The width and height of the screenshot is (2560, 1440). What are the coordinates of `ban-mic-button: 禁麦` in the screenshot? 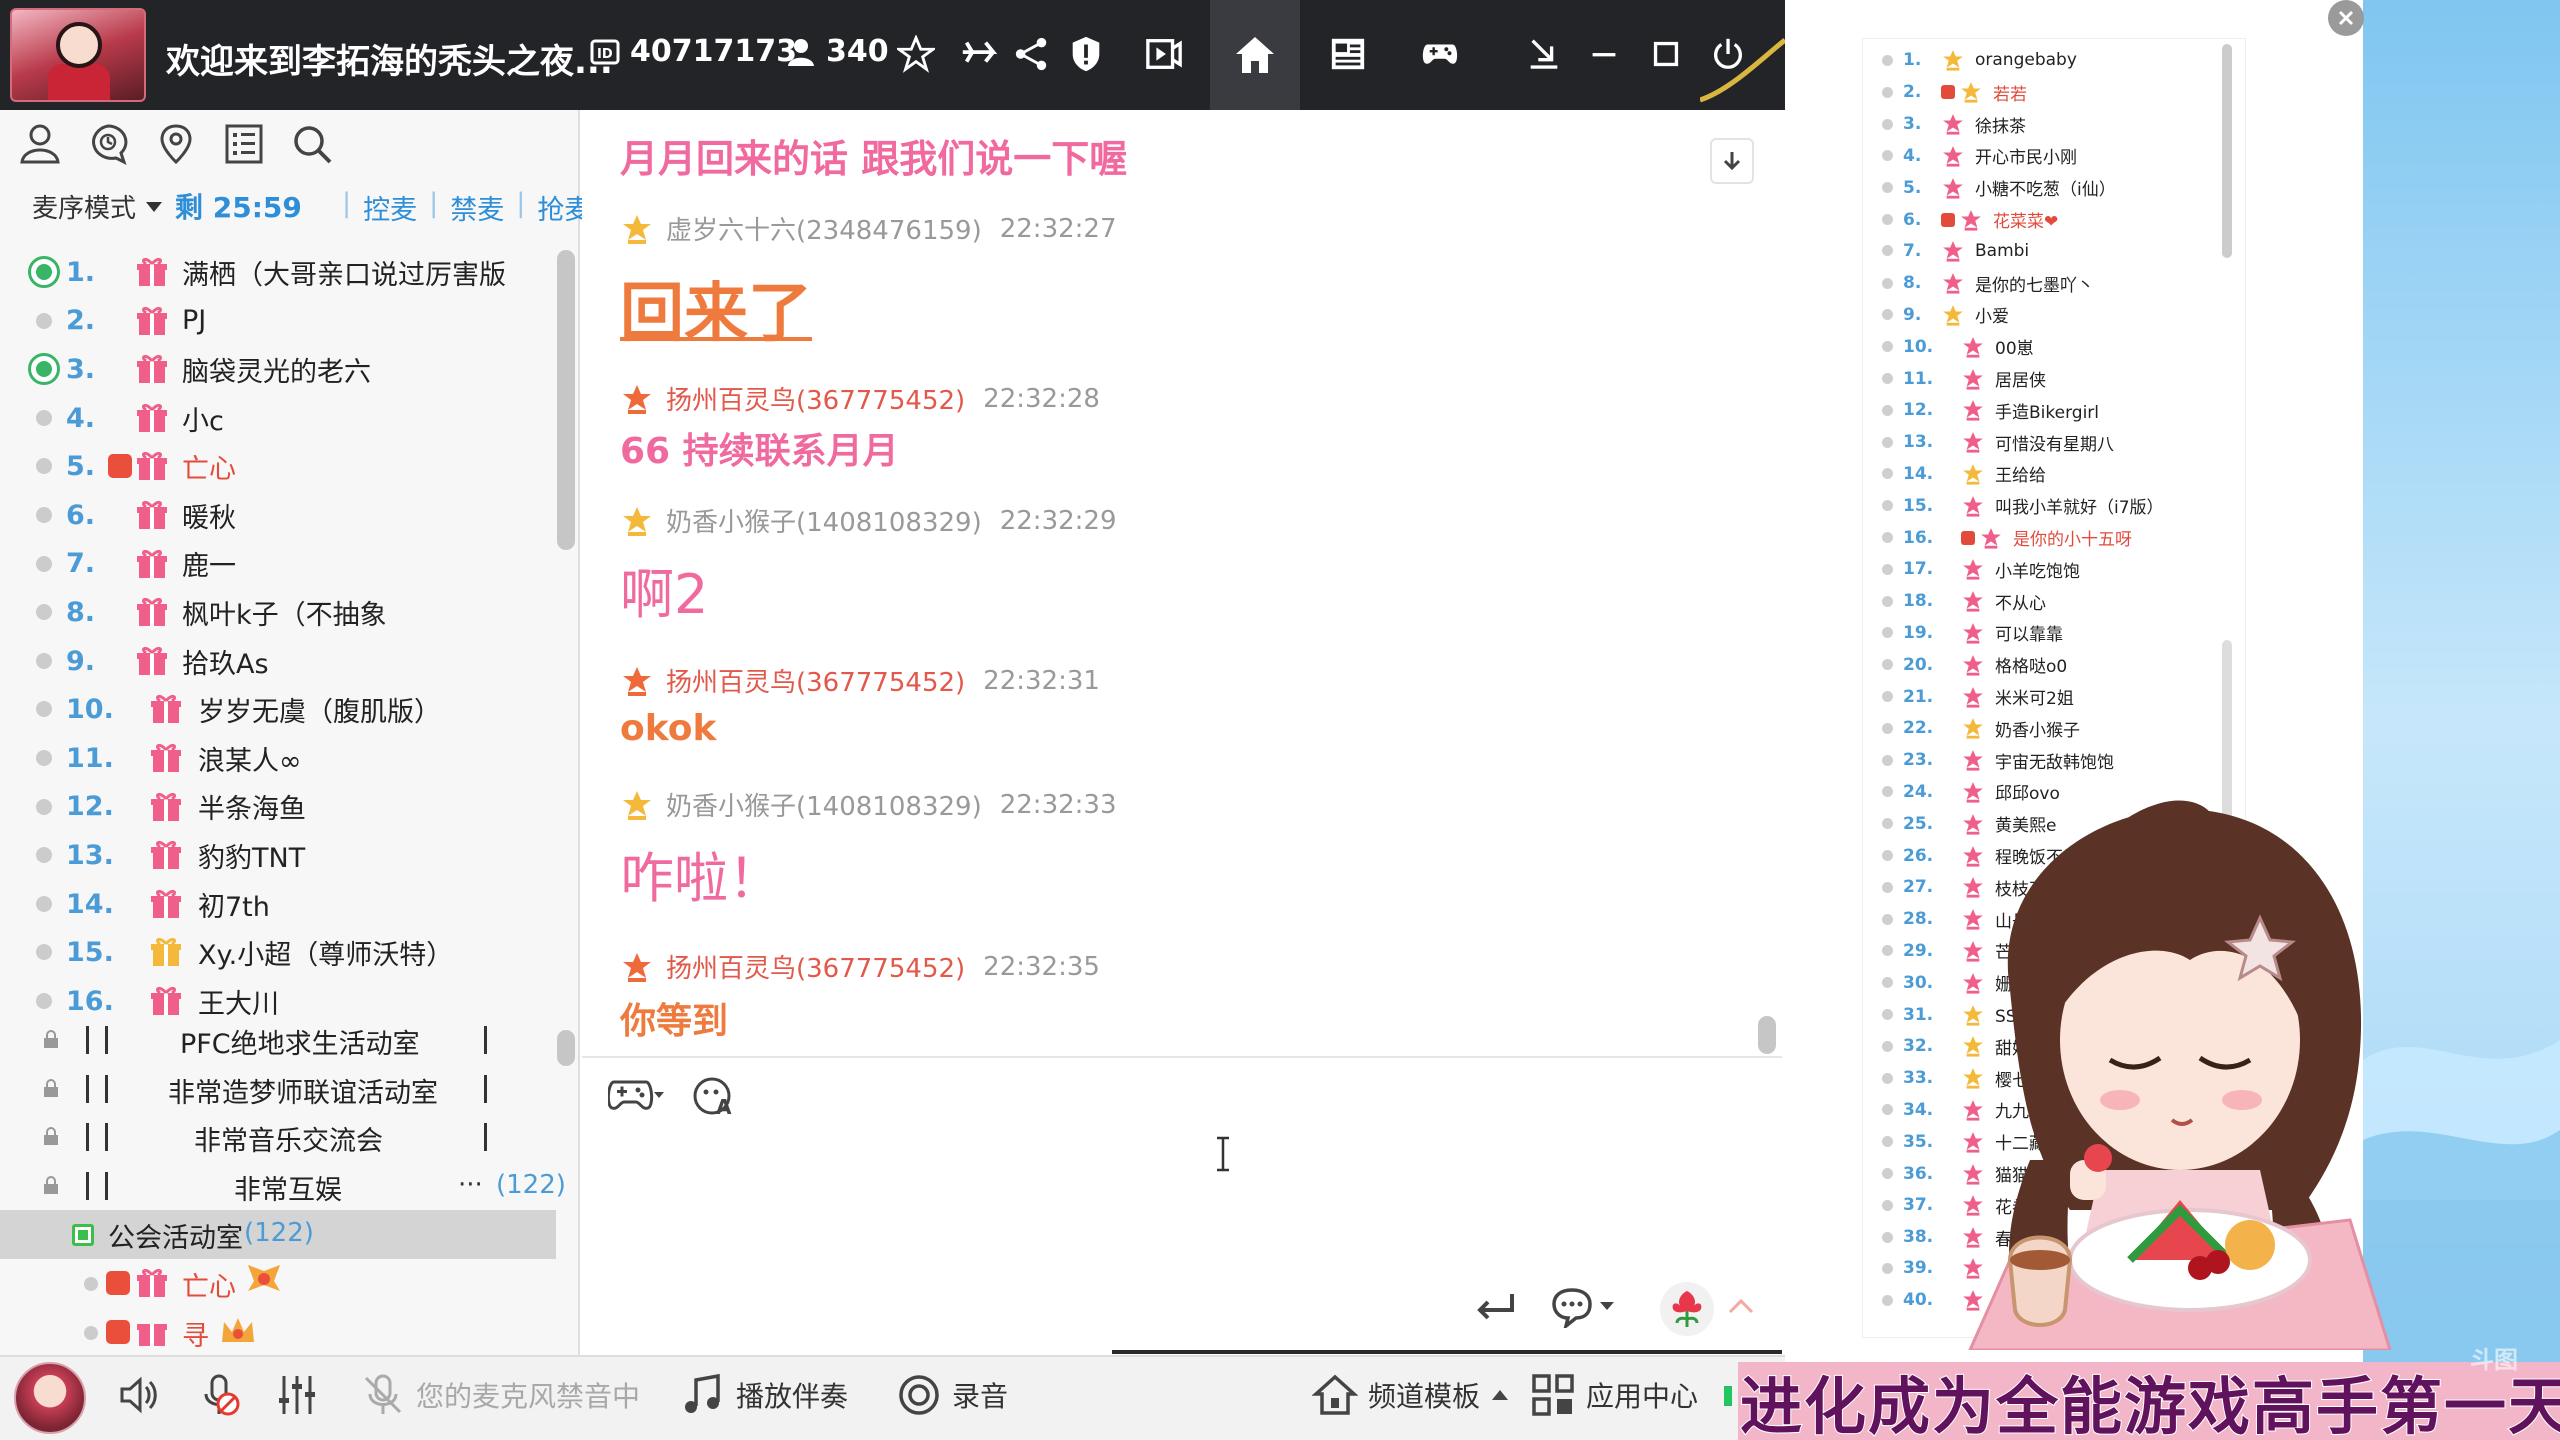 It's located at (477, 207).